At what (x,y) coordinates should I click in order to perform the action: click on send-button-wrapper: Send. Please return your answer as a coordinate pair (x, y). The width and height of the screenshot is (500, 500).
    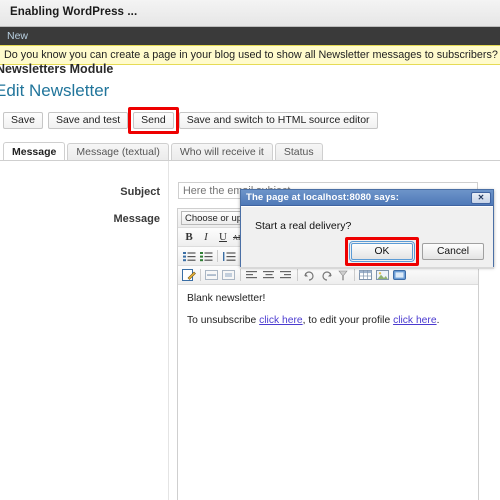
    Looking at the image, I should click on (153, 120).